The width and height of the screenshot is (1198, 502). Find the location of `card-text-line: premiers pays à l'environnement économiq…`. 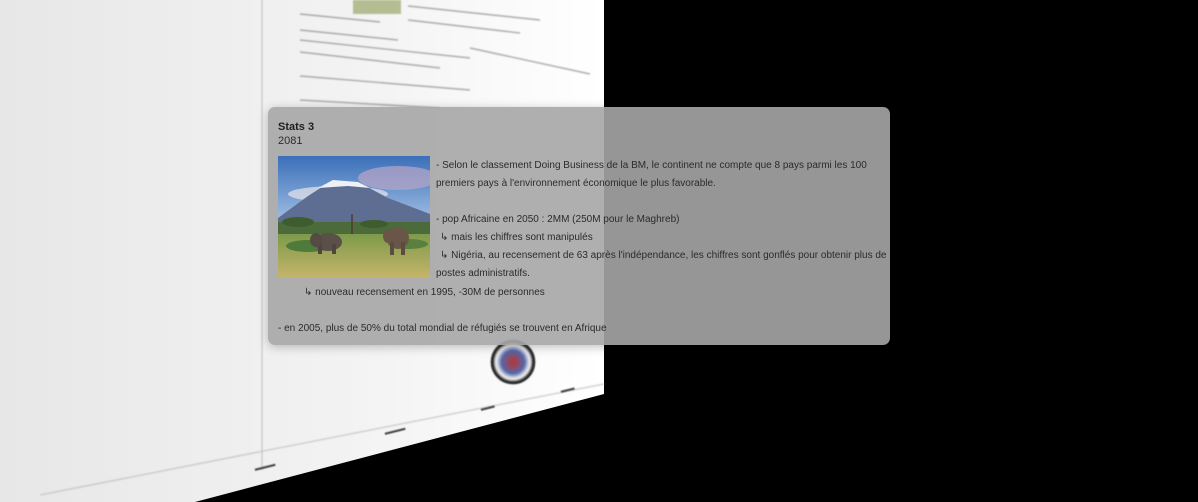

card-text-line: premiers pays à l'environnement économiq… is located at coordinates (576, 183).